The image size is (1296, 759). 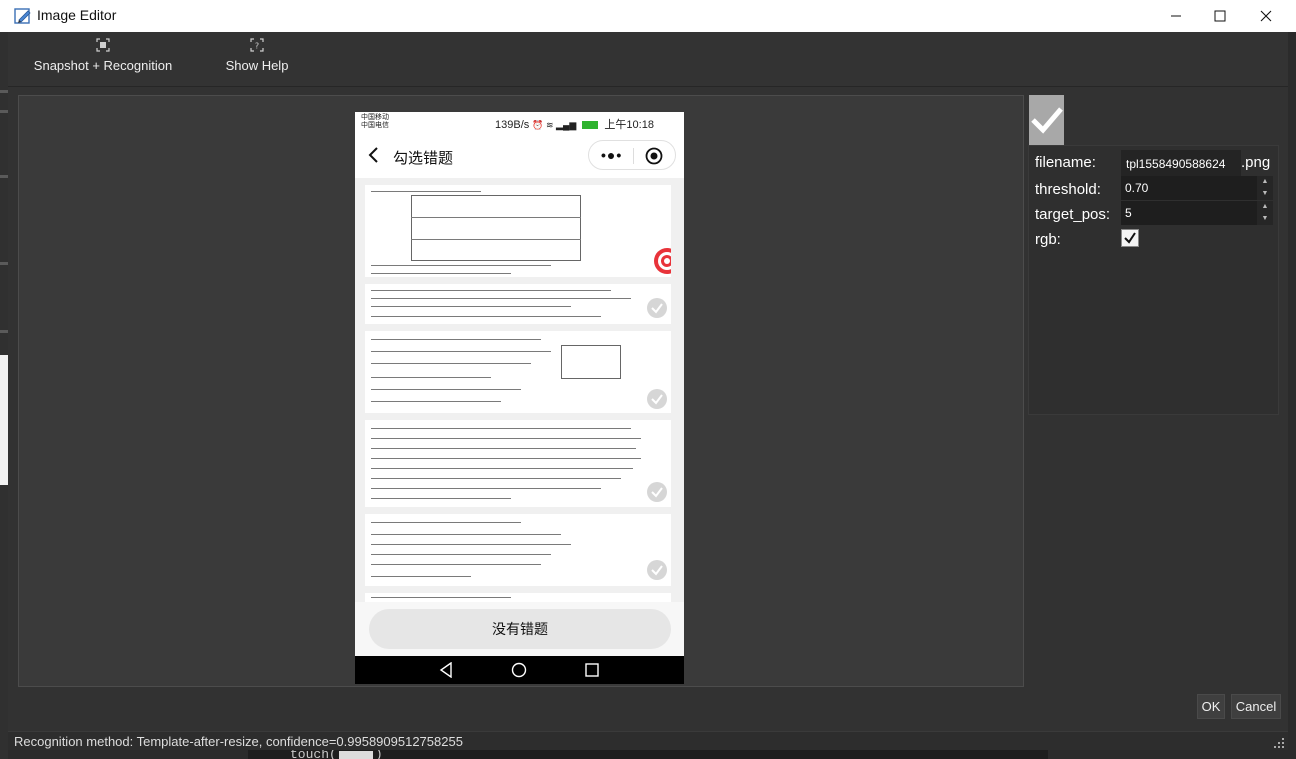 What do you see at coordinates (77, 15) in the screenshot?
I see `window-title: Image Editor` at bounding box center [77, 15].